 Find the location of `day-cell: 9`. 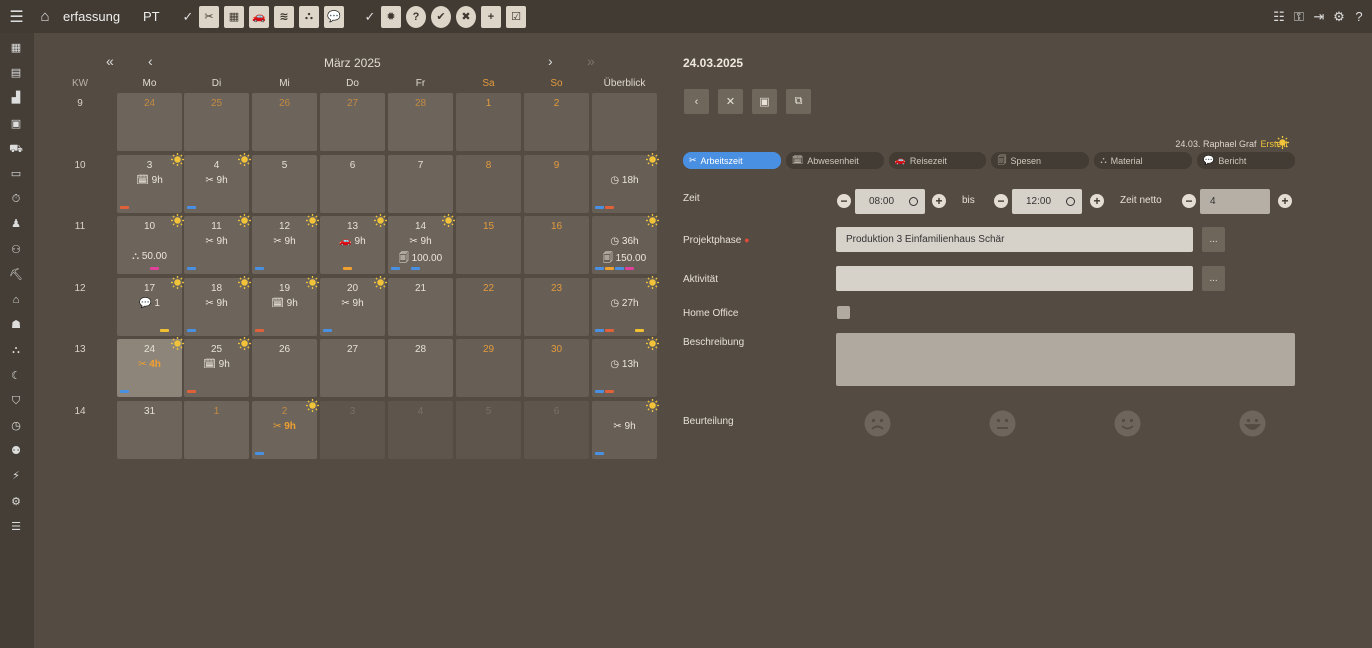

day-cell: 9 is located at coordinates (556, 183).